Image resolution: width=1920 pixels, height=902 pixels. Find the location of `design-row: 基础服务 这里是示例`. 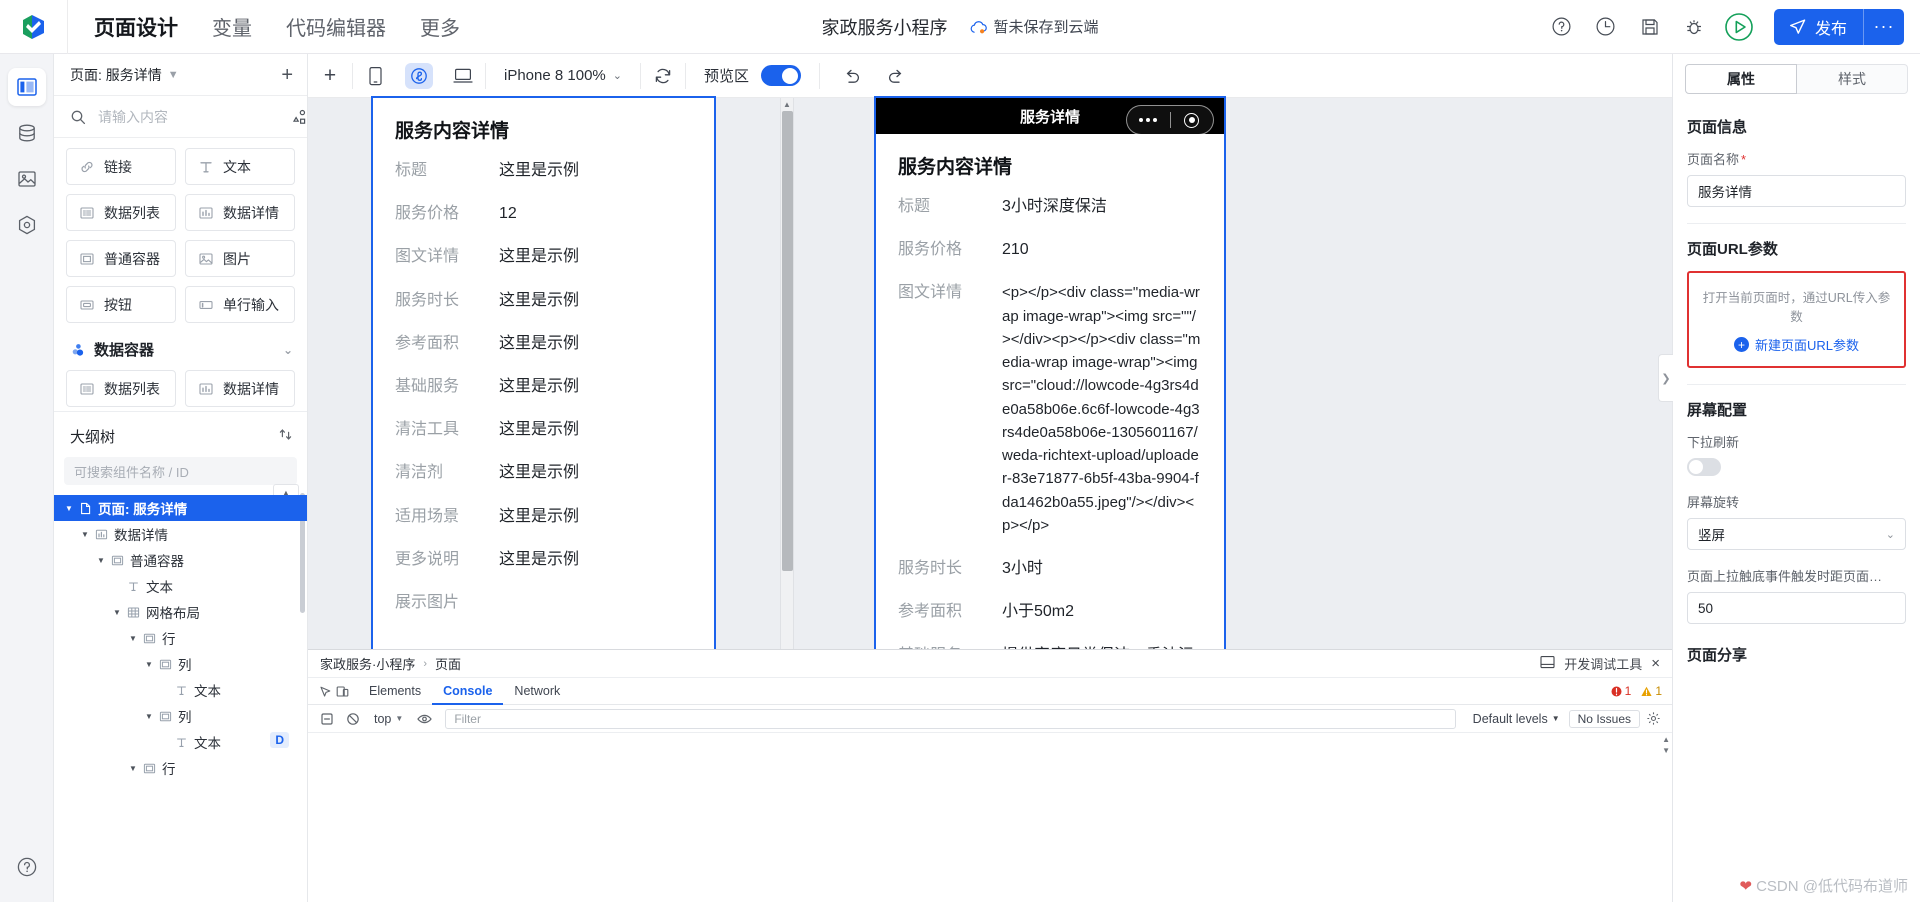

design-row: 基础服务 这里是示例 is located at coordinates (543, 386).